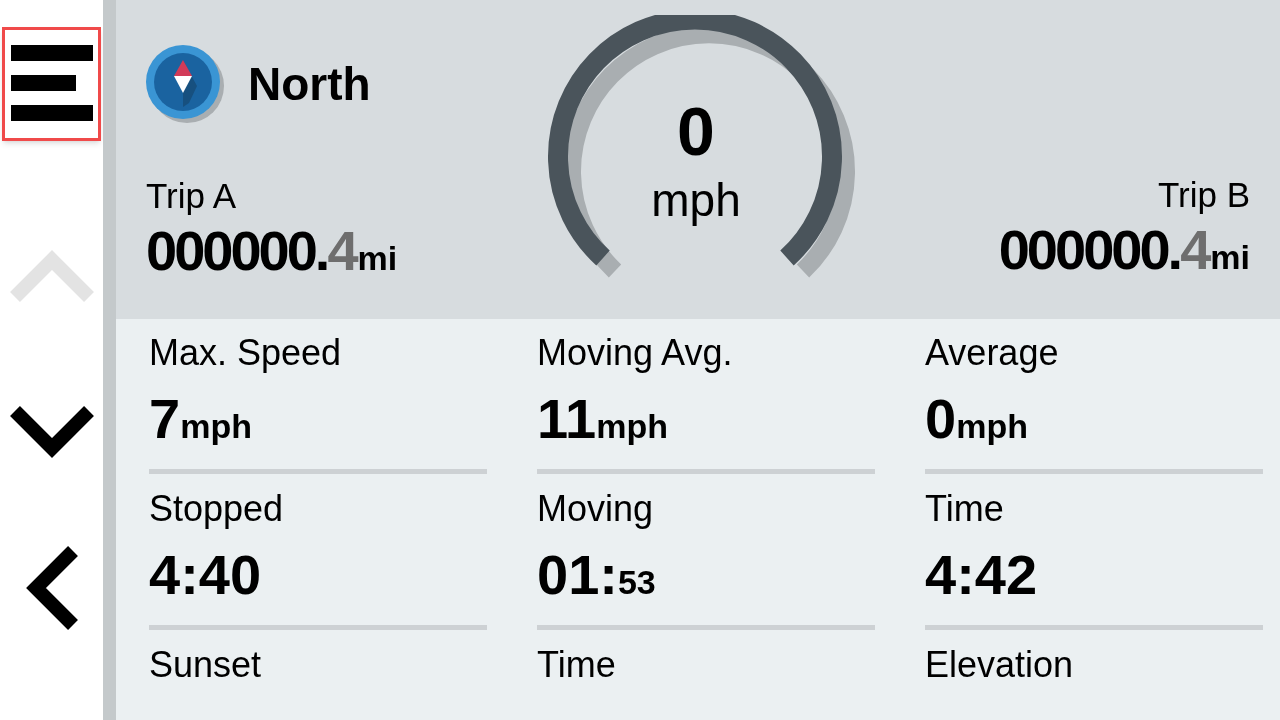 This screenshot has width=1280, height=720. I want to click on menu-button, so click(51, 84).